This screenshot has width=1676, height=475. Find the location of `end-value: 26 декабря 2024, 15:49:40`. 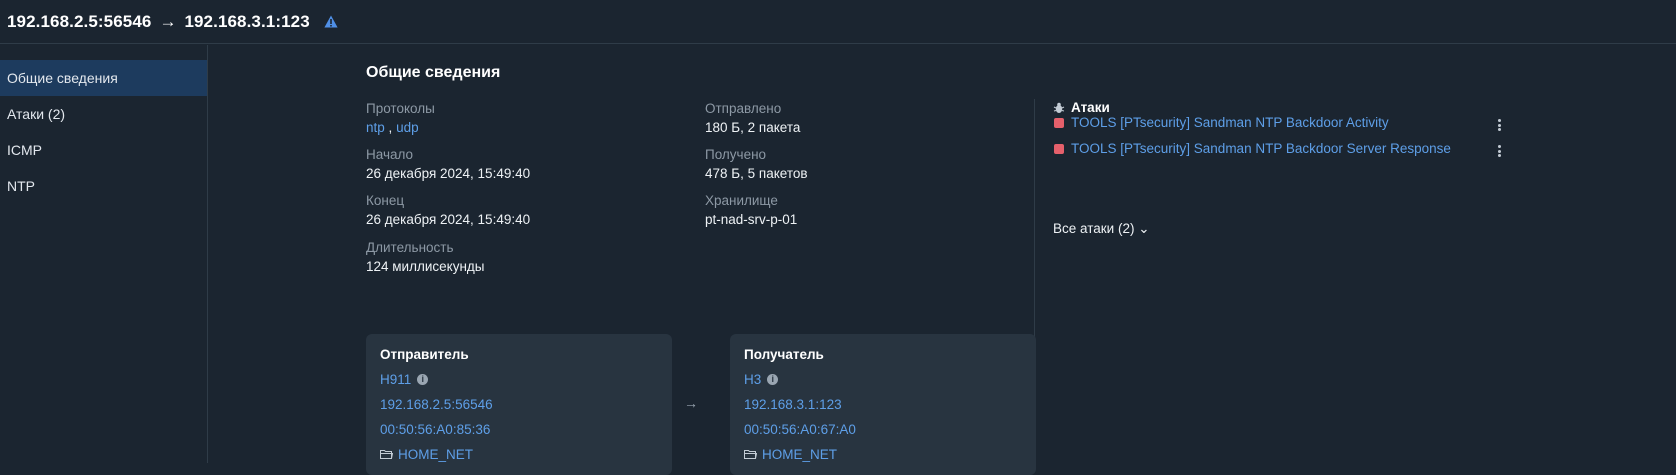

end-value: 26 декабря 2024, 15:49:40 is located at coordinates (448, 219).